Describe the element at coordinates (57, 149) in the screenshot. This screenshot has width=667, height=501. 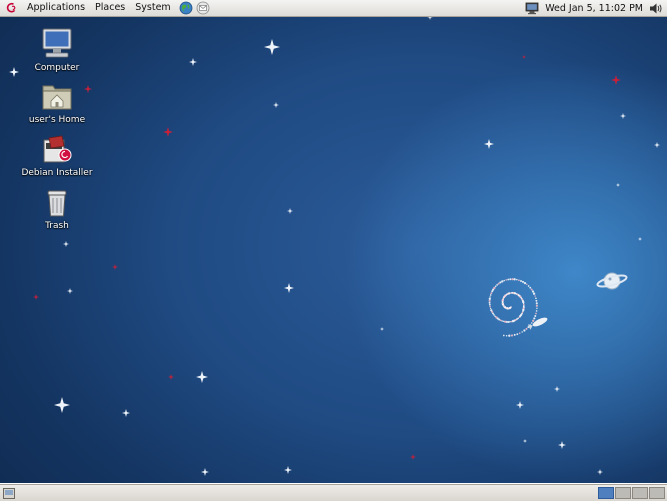
I see `installer-icon` at that location.